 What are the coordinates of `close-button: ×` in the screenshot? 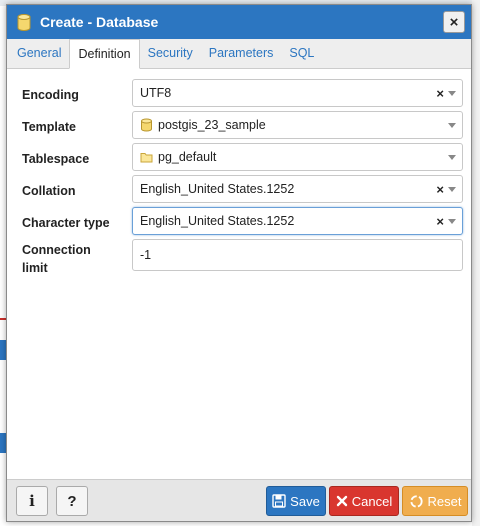 It's located at (454, 22).